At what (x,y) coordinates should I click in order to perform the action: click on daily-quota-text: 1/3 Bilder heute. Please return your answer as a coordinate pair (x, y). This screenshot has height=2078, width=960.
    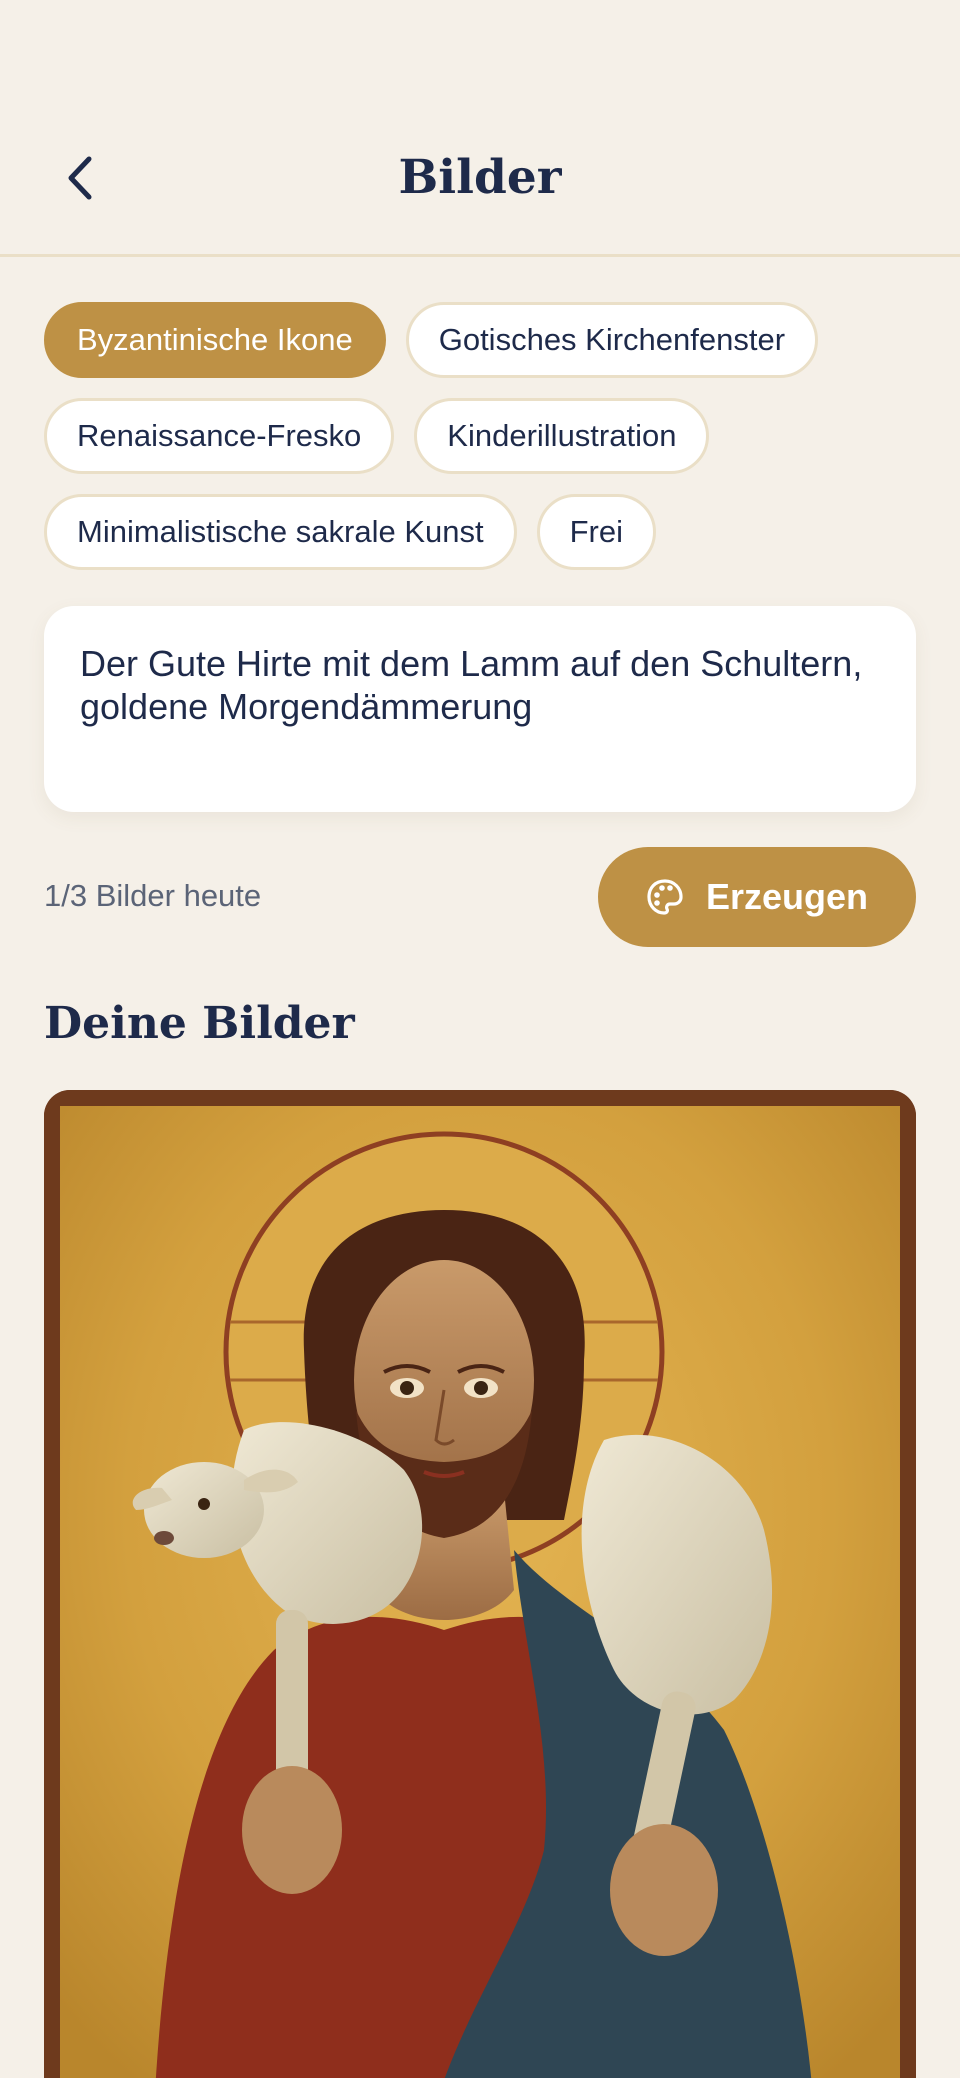
    Looking at the image, I should click on (153, 895).